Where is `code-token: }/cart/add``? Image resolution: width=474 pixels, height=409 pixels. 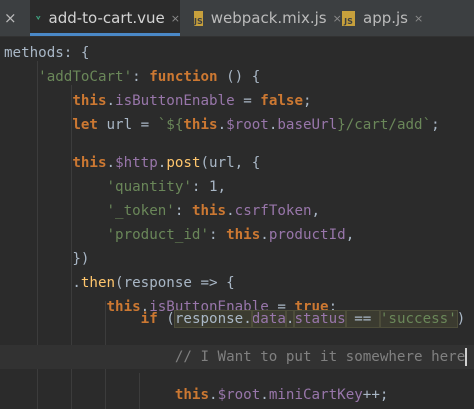 code-token: }/cart/add` is located at coordinates (384, 125).